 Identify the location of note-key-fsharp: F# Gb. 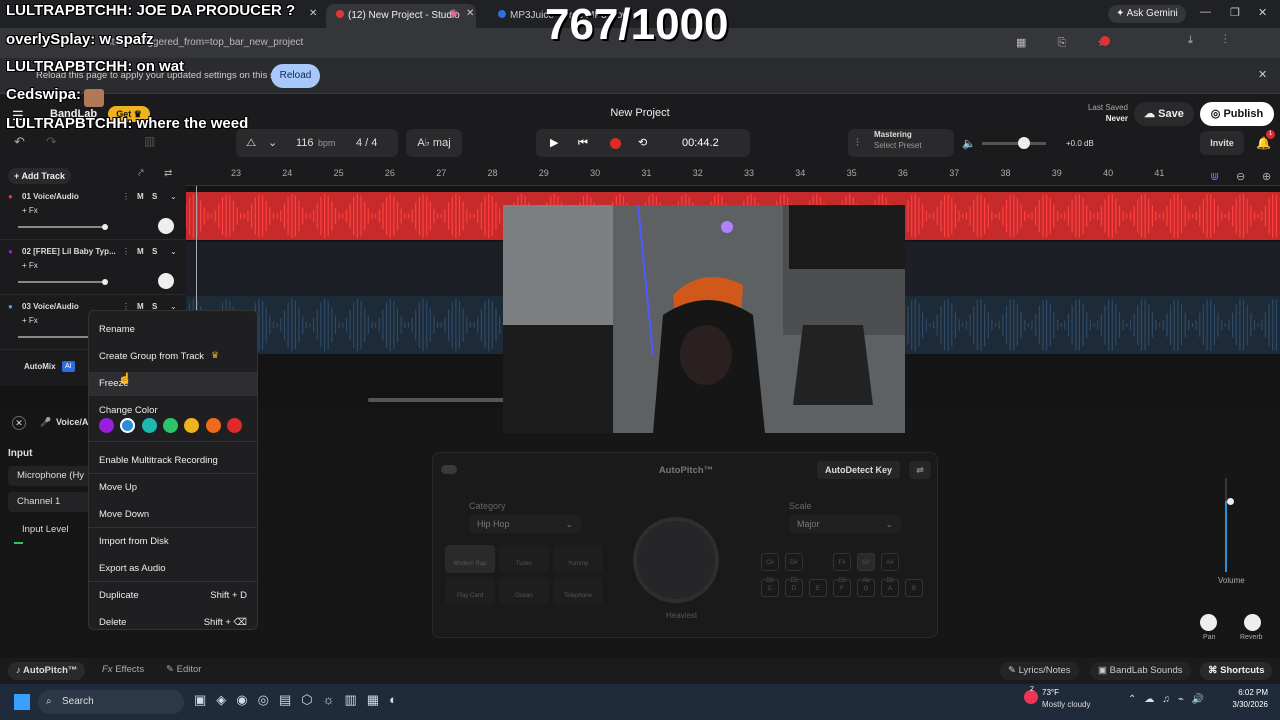
(842, 568).